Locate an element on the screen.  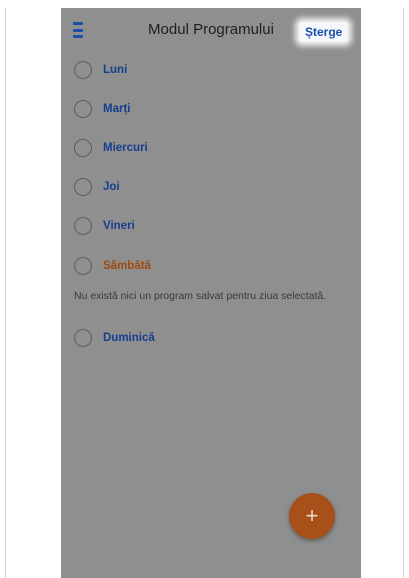
day-label: Sâmbătă is located at coordinates (127, 266).